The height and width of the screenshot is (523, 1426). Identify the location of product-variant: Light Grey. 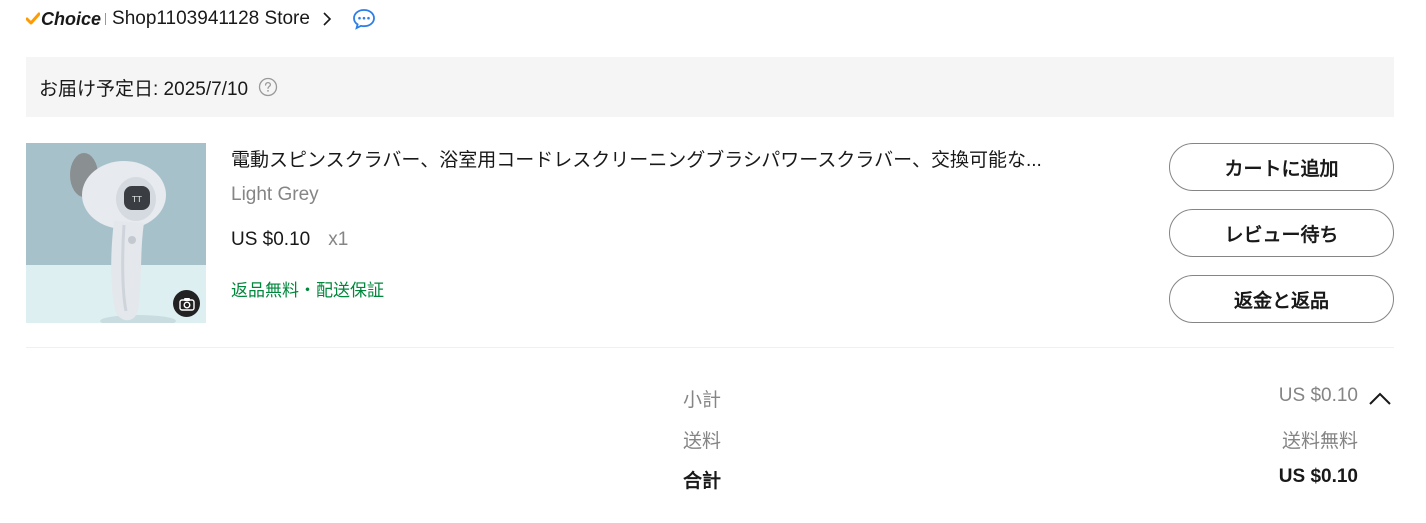
(275, 194).